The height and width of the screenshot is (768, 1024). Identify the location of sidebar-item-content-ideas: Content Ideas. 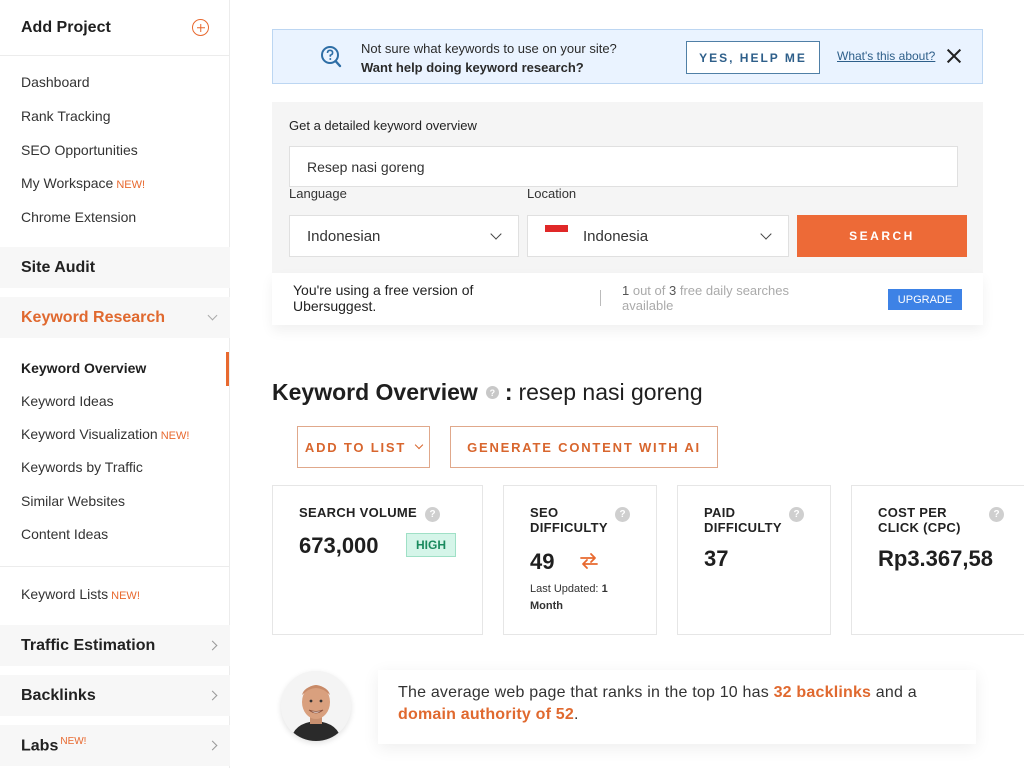
(64, 534).